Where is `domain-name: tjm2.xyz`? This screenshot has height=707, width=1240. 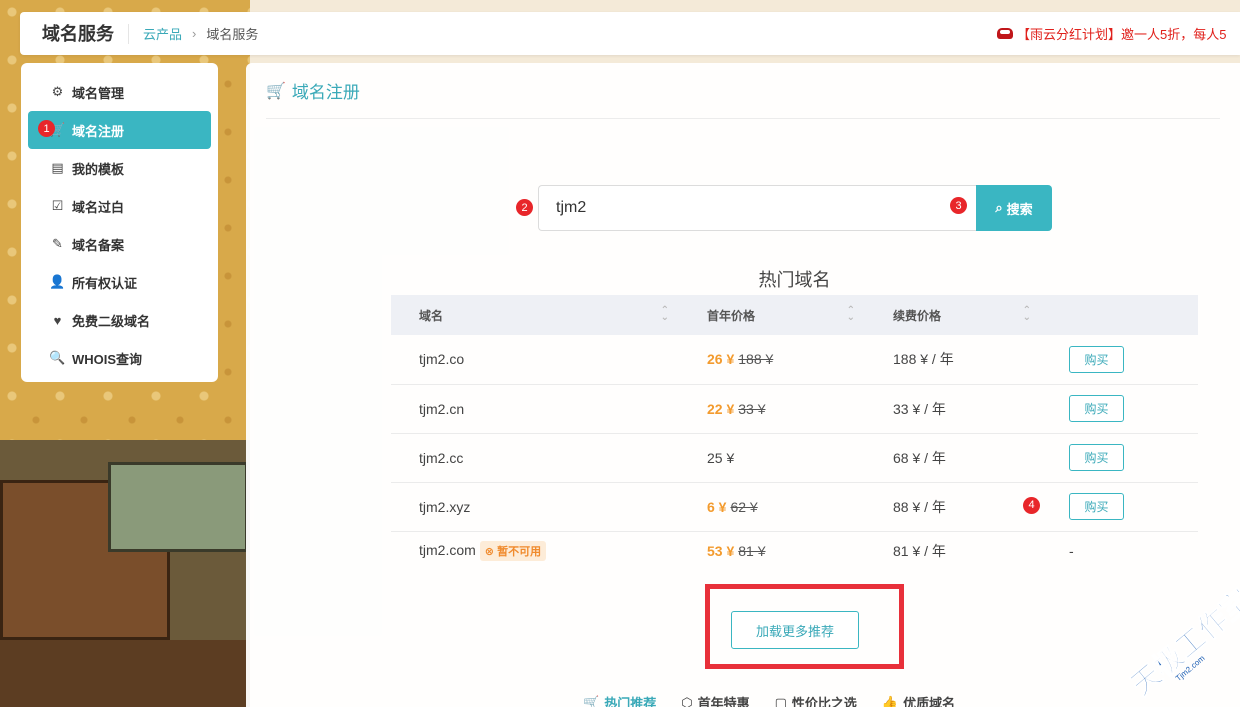
domain-name: tjm2.xyz is located at coordinates (535, 507).